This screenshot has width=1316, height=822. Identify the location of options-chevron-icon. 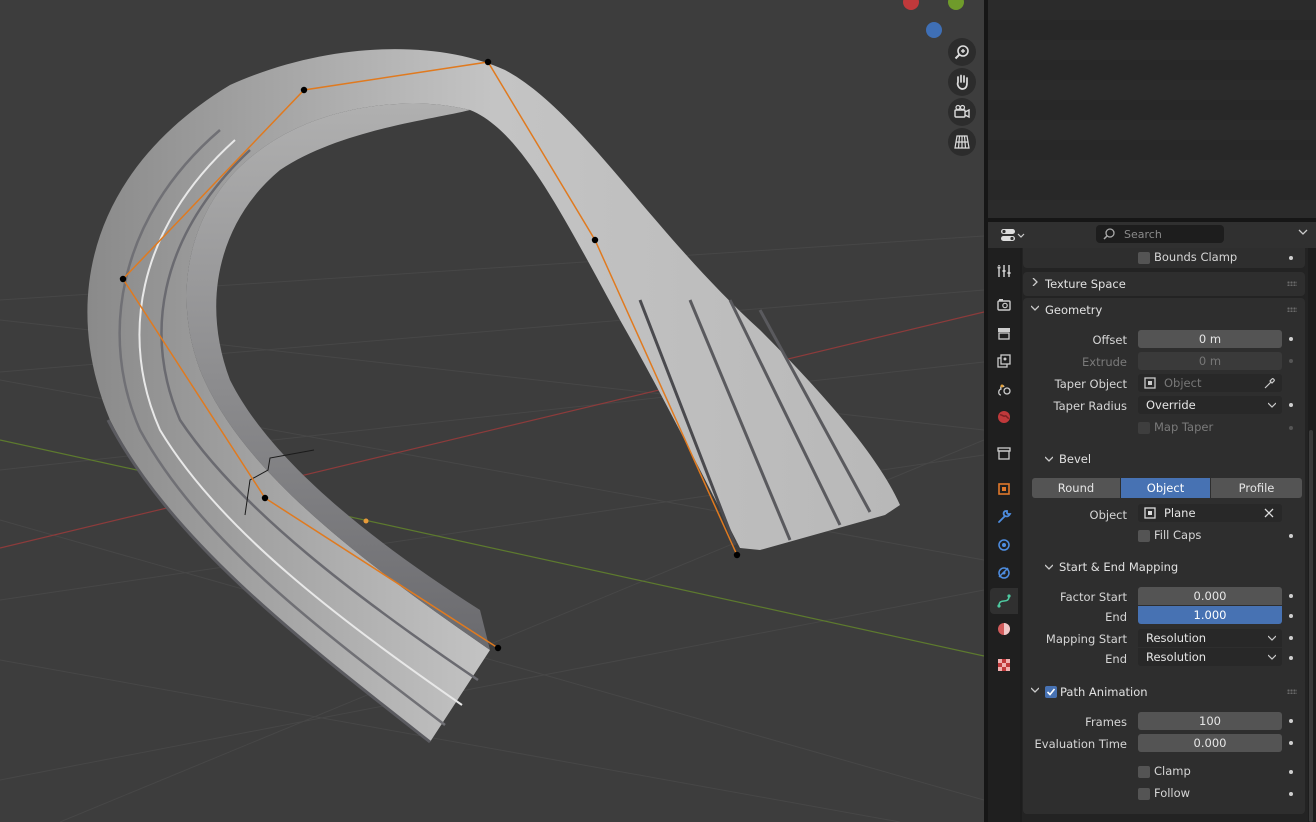
(1303, 233).